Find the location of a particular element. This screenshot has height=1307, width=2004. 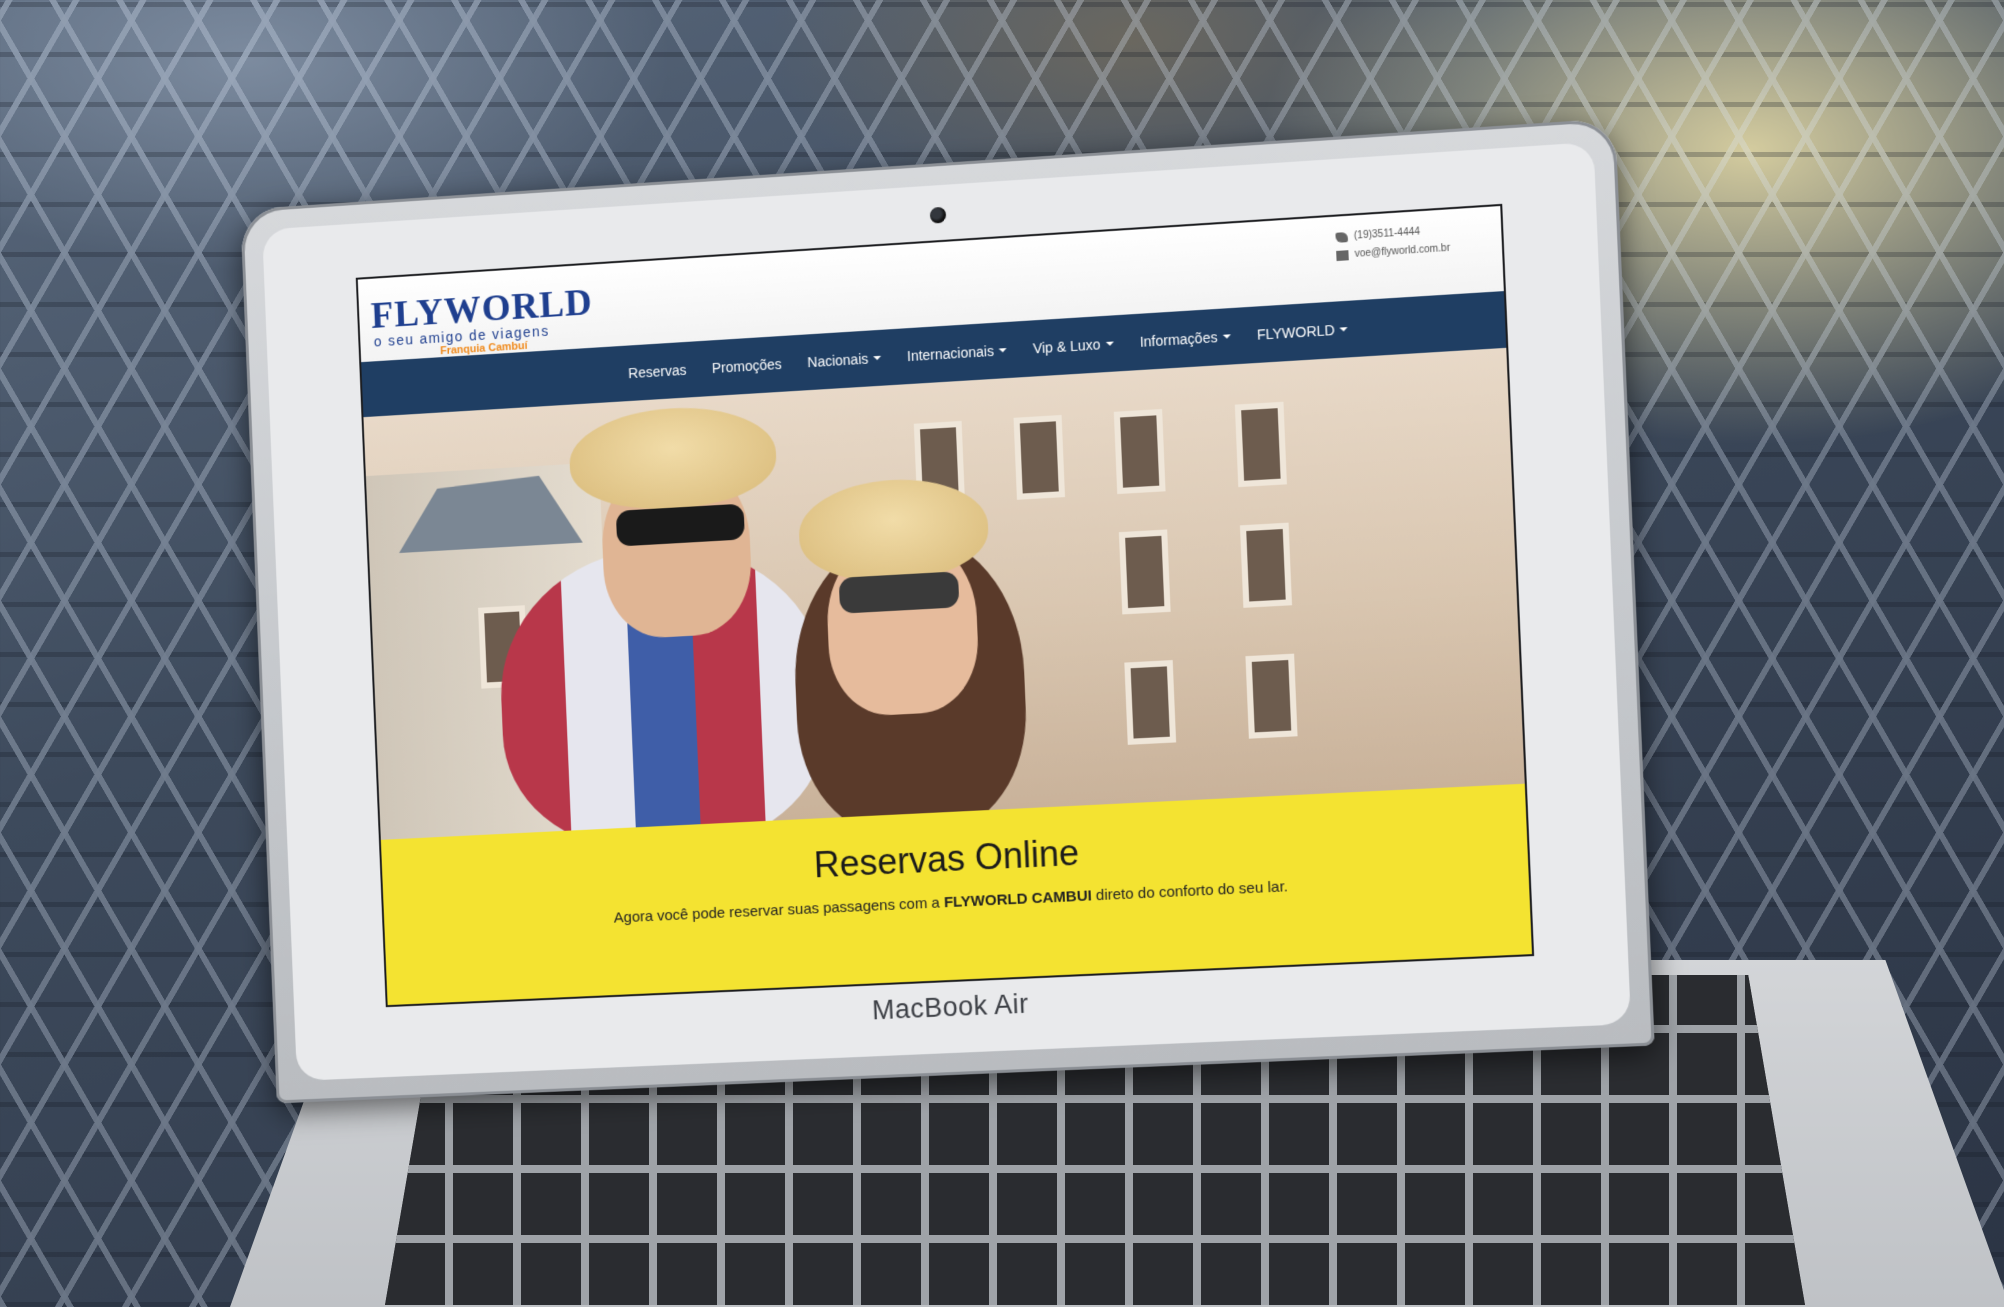

phone-icon is located at coordinates (1342, 237).